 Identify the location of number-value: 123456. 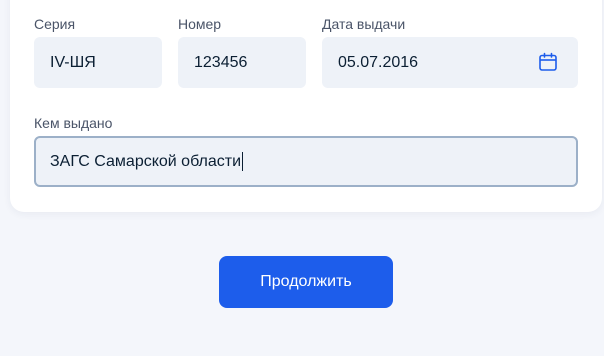
(221, 62).